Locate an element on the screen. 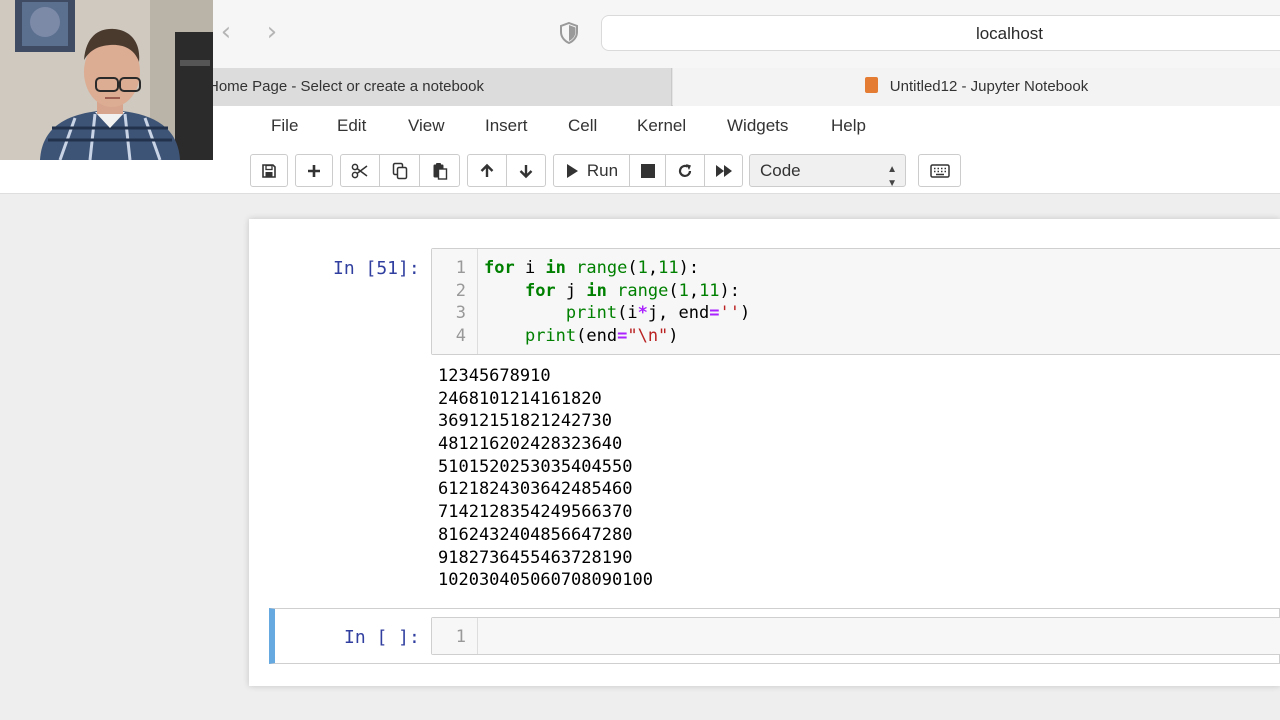 Image resolution: width=1280 pixels, height=720 pixels. menu-cell: Cell is located at coordinates (582, 127).